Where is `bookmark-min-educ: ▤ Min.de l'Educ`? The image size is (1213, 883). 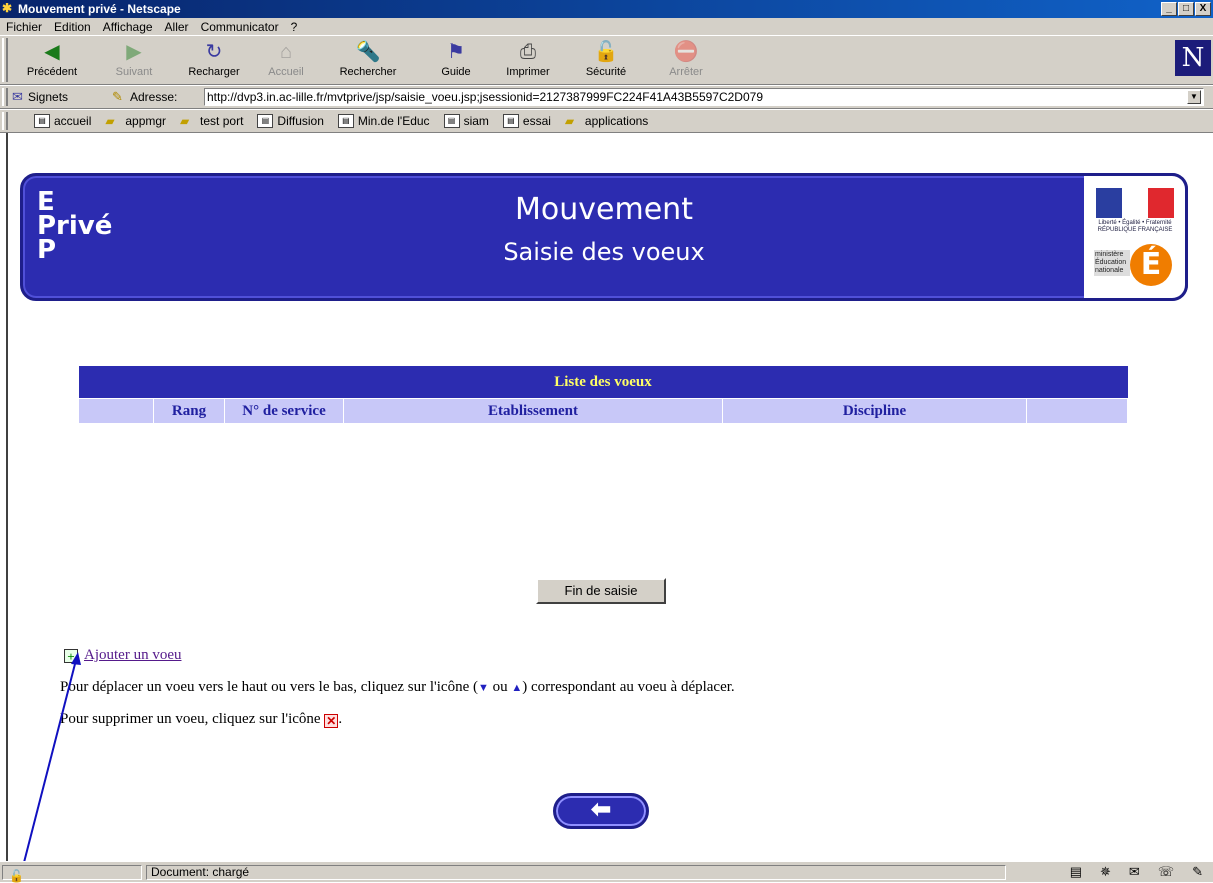 bookmark-min-educ: ▤ Min.de l'Educ is located at coordinates (383, 121).